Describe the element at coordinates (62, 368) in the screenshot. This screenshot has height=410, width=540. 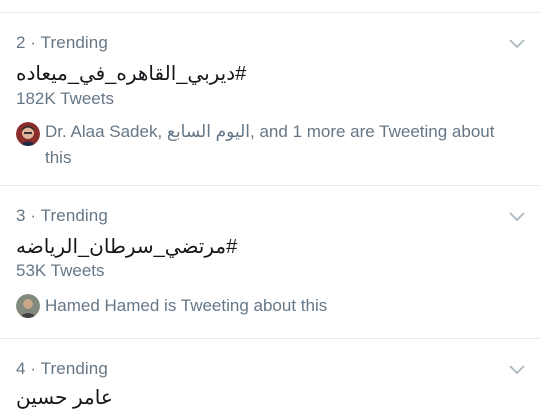
I see `trend-rank-label: 4 · Trending` at that location.